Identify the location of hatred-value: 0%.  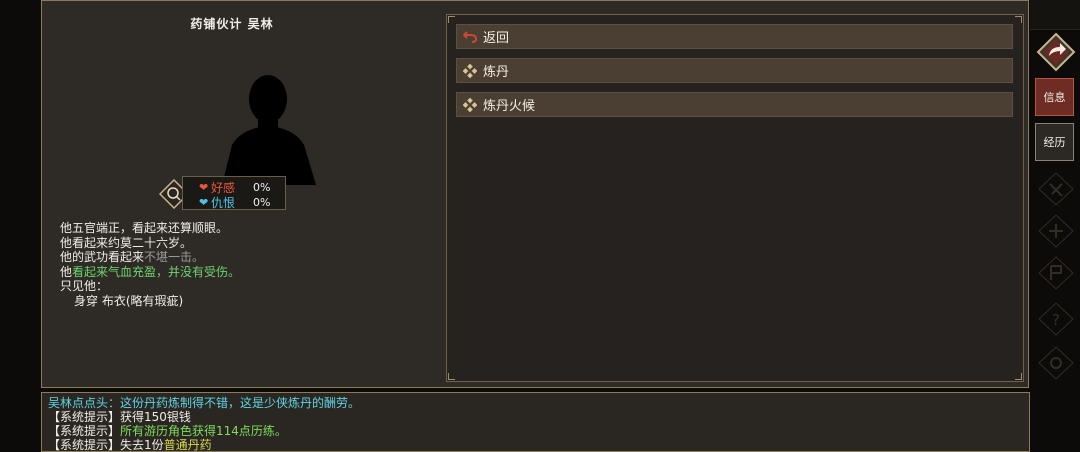
(262, 202).